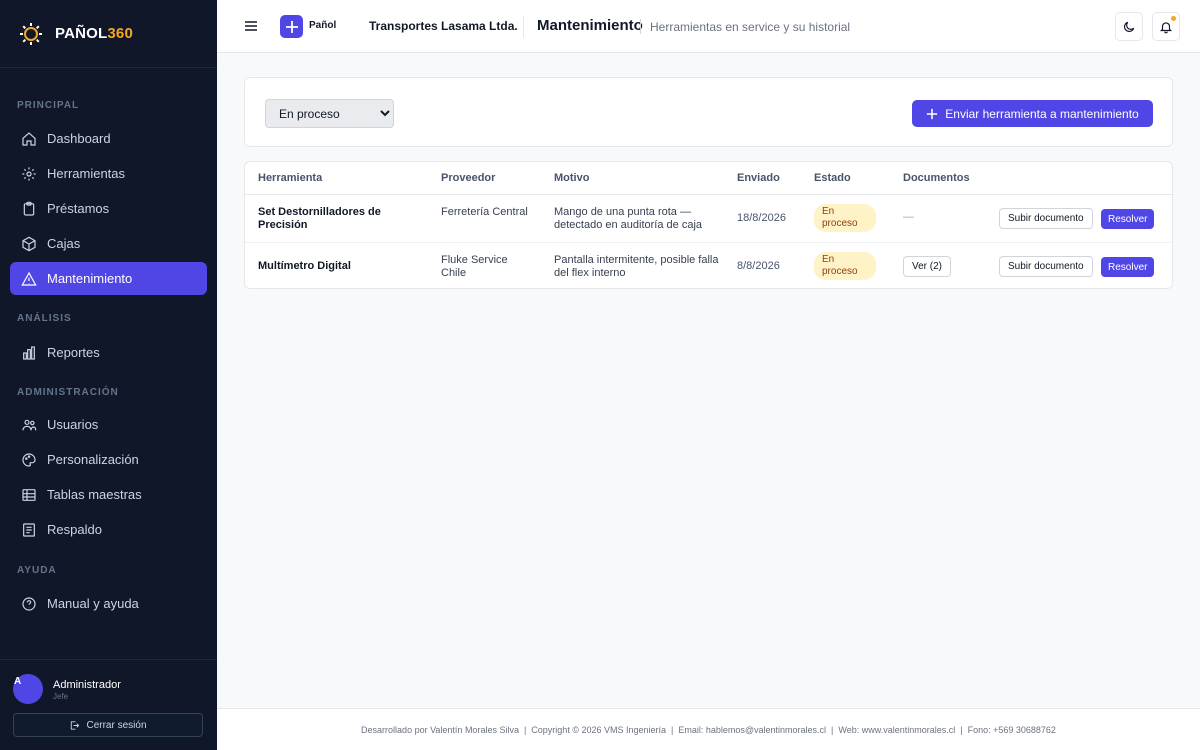 Image resolution: width=1200 pixels, height=750 pixels. I want to click on column-header-proveedor: Proveedor, so click(468, 178).